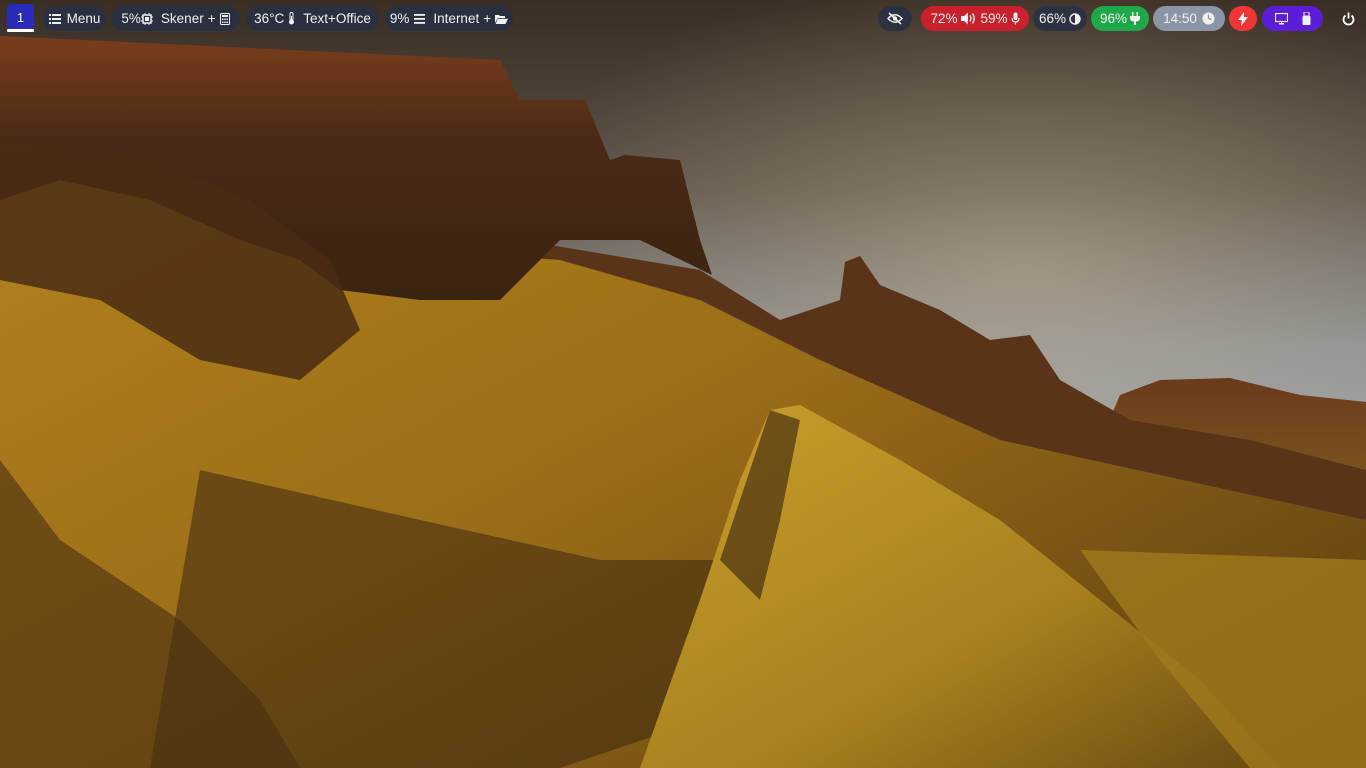 This screenshot has width=1366, height=768. Describe the element at coordinates (1292, 18) in the screenshot. I see `devices-control` at that location.